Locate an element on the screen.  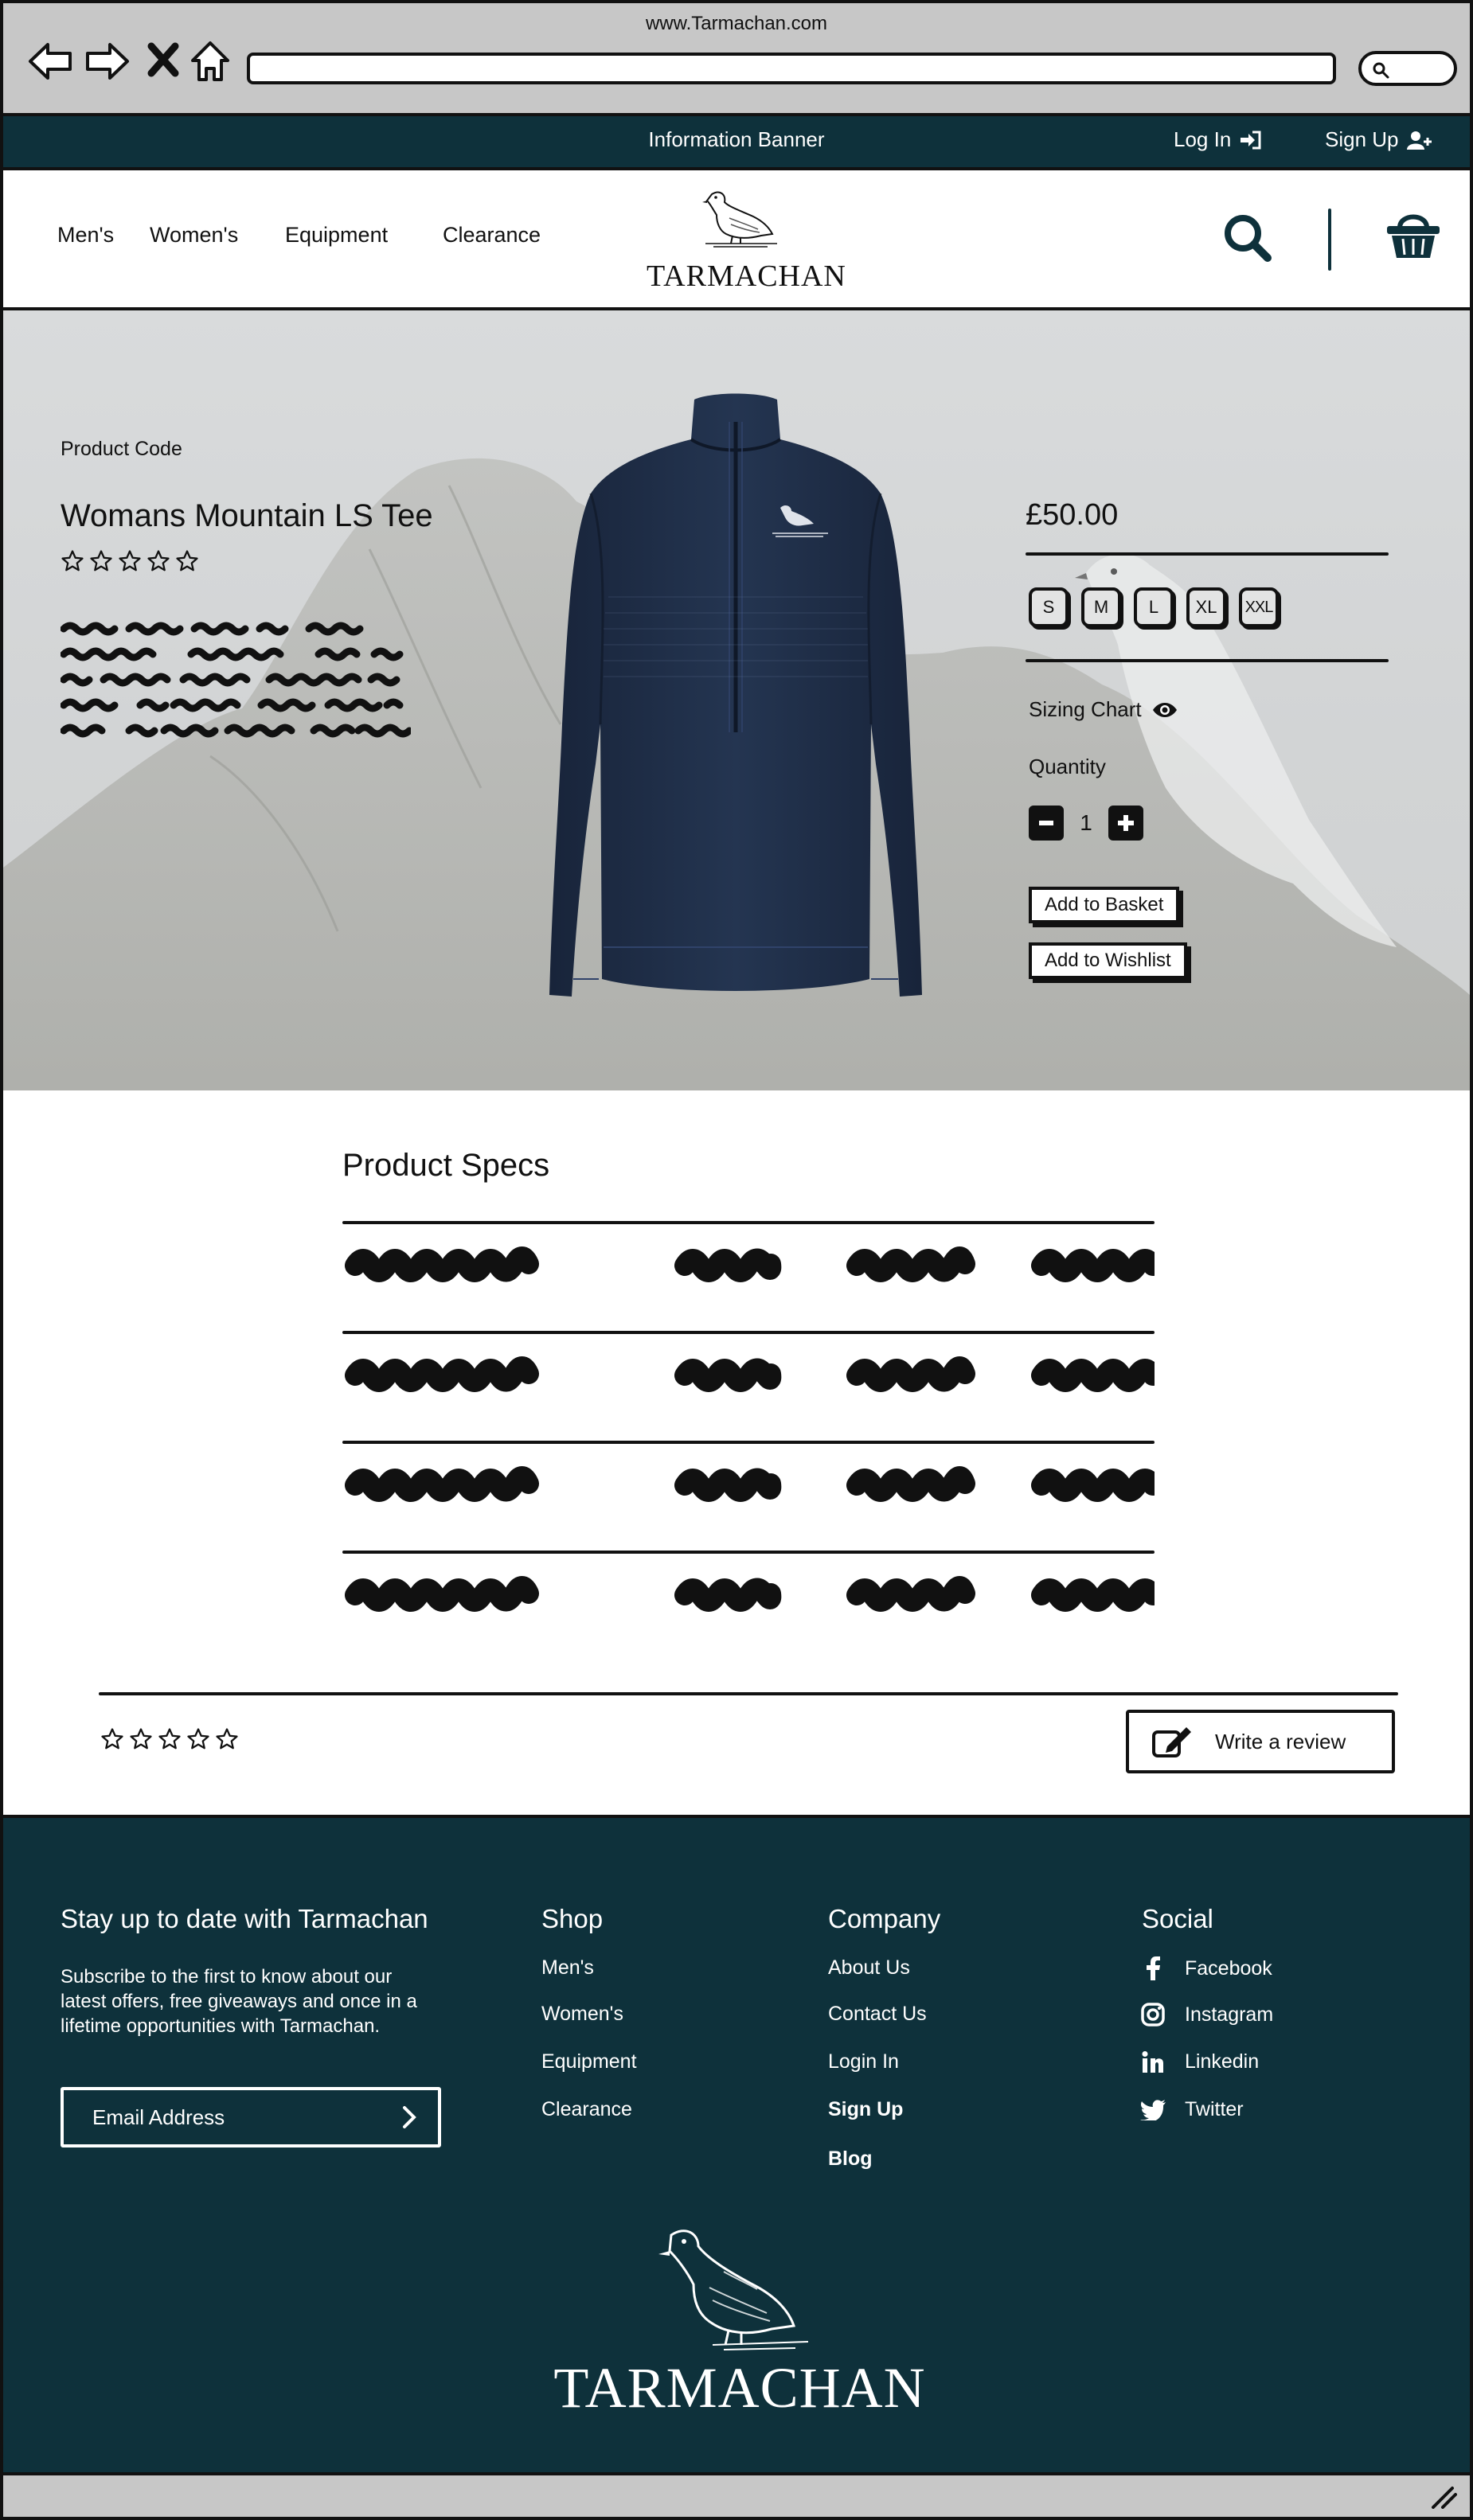
price-divider is located at coordinates (1207, 554).